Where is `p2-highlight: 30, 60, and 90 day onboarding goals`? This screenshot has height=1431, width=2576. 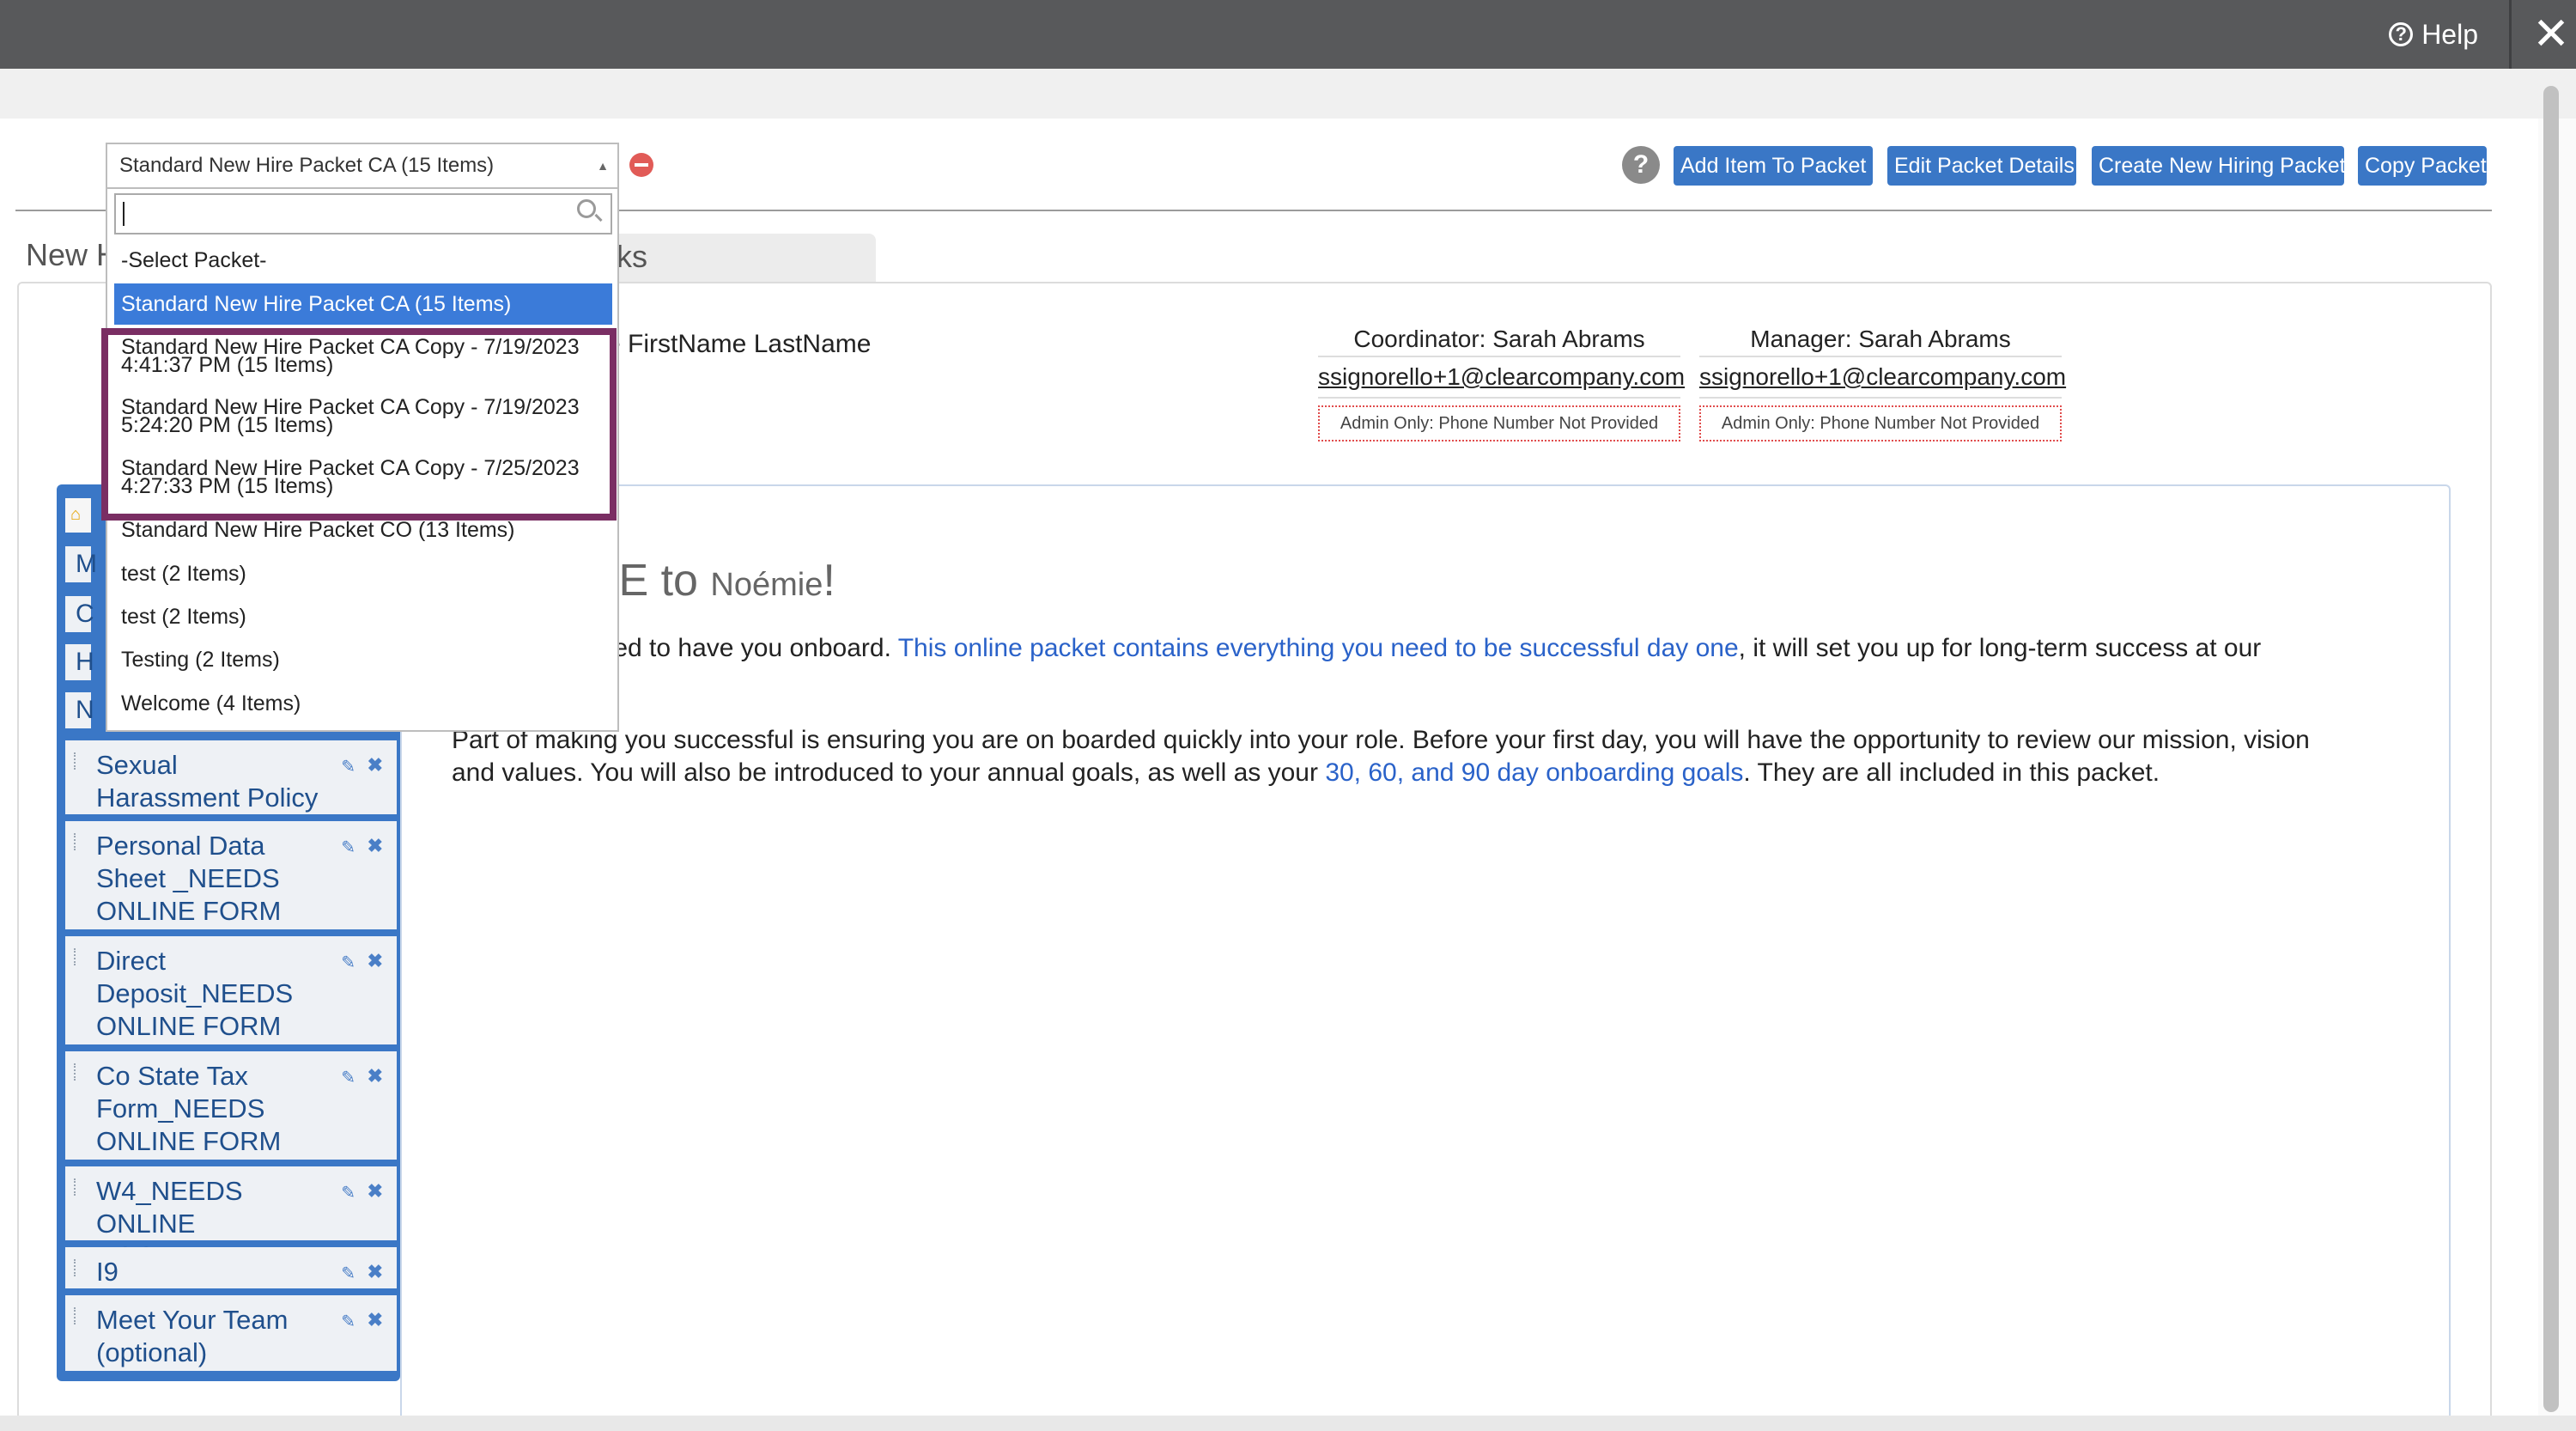
p2-highlight: 30, 60, and 90 day onboarding goals is located at coordinates (1535, 772).